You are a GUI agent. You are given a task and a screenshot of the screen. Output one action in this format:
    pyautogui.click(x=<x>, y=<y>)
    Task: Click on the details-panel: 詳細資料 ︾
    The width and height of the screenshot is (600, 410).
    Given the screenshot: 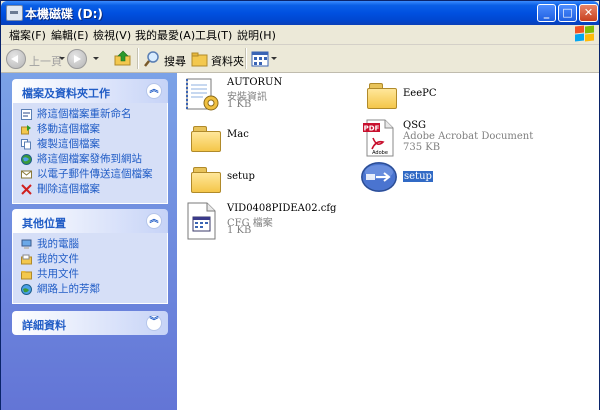 What is the action you would take?
    pyautogui.click(x=90, y=323)
    